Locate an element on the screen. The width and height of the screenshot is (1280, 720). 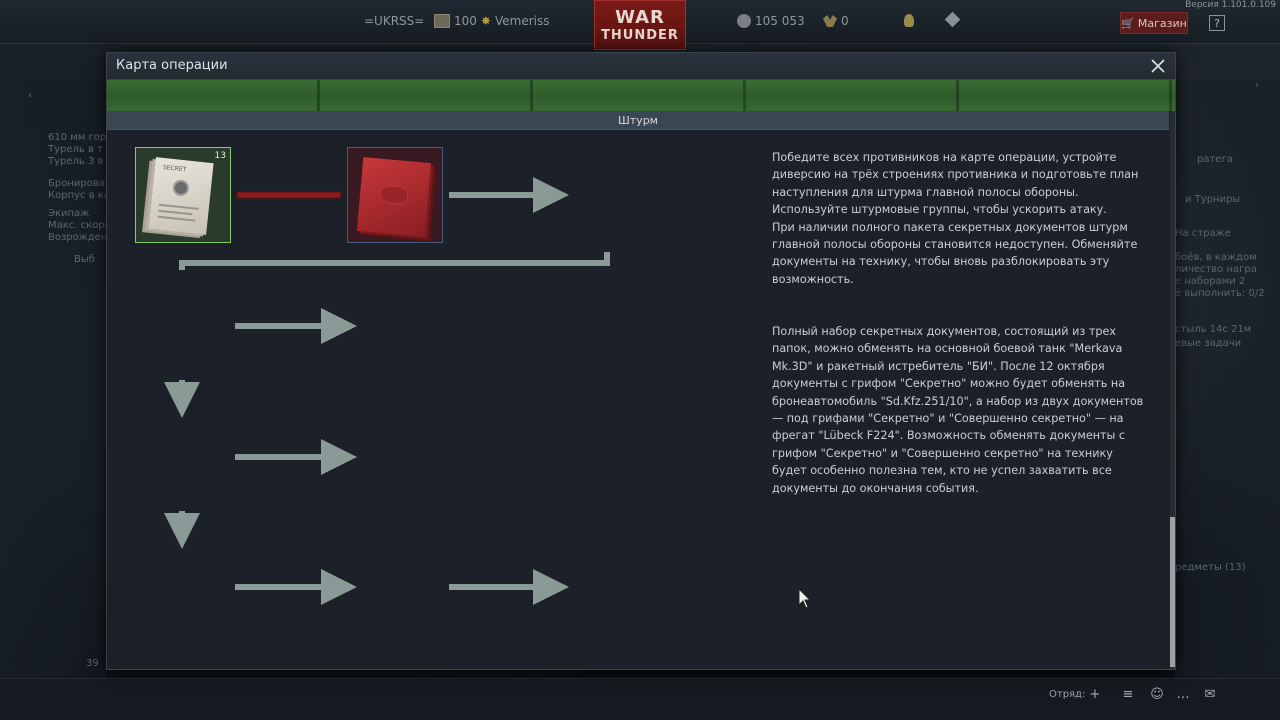
game-logo: WAR THUNDER is located at coordinates (640, 25).